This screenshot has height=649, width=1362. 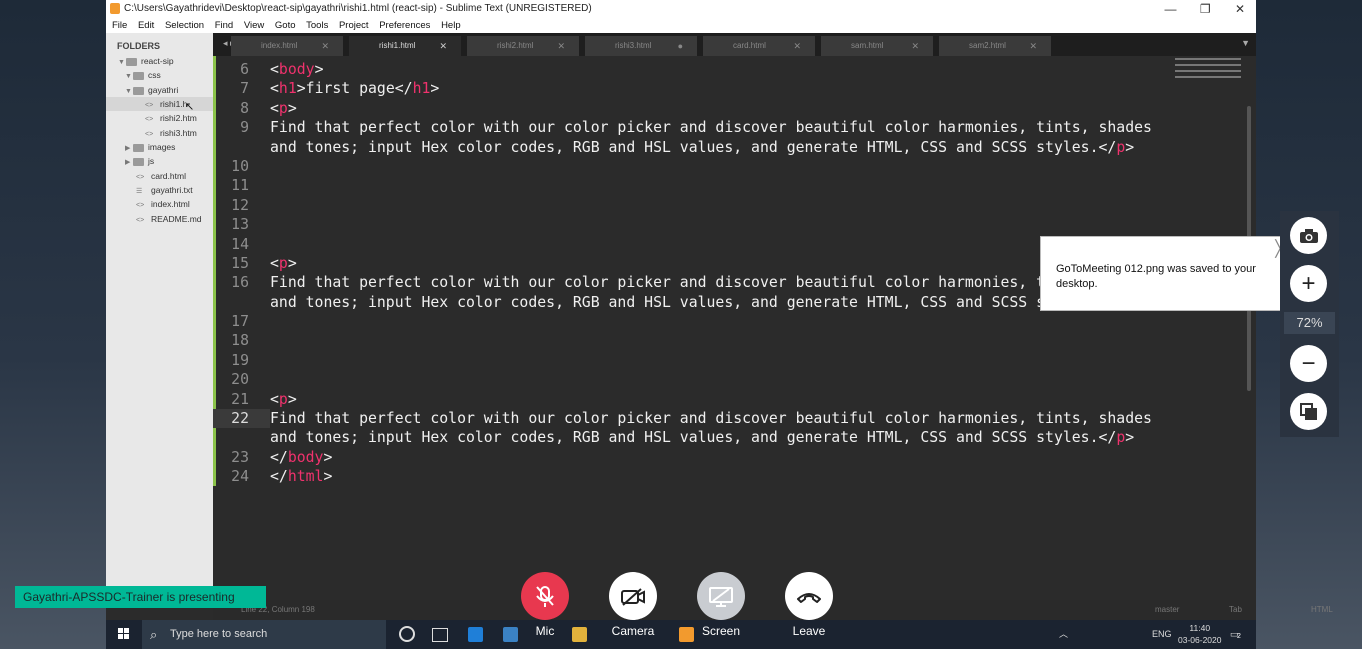 I want to click on menu-preferences: Preferences, so click(x=404, y=25).